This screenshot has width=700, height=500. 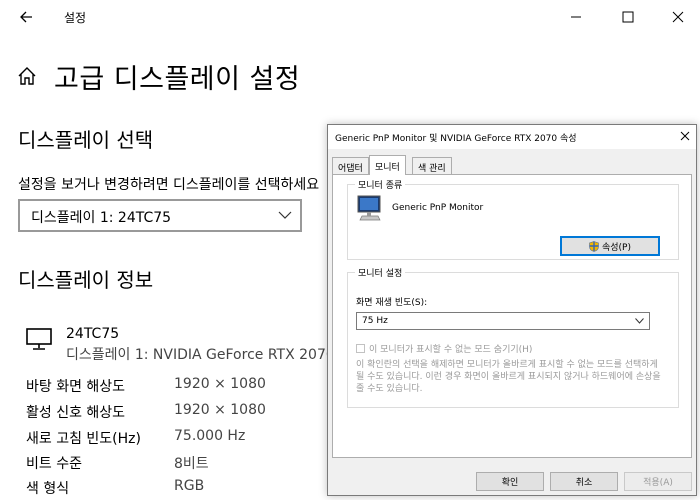 What do you see at coordinates (616, 247) in the screenshot?
I see `properties-button-label: 속성(P)` at bounding box center [616, 247].